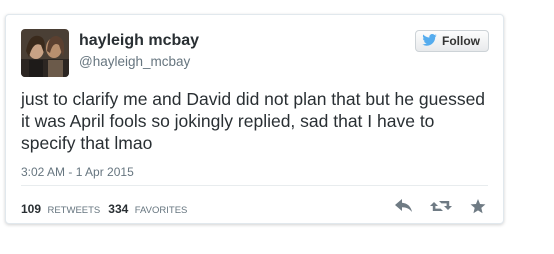 This screenshot has height=254, width=554. What do you see at coordinates (254, 185) in the screenshot?
I see `divider` at bounding box center [254, 185].